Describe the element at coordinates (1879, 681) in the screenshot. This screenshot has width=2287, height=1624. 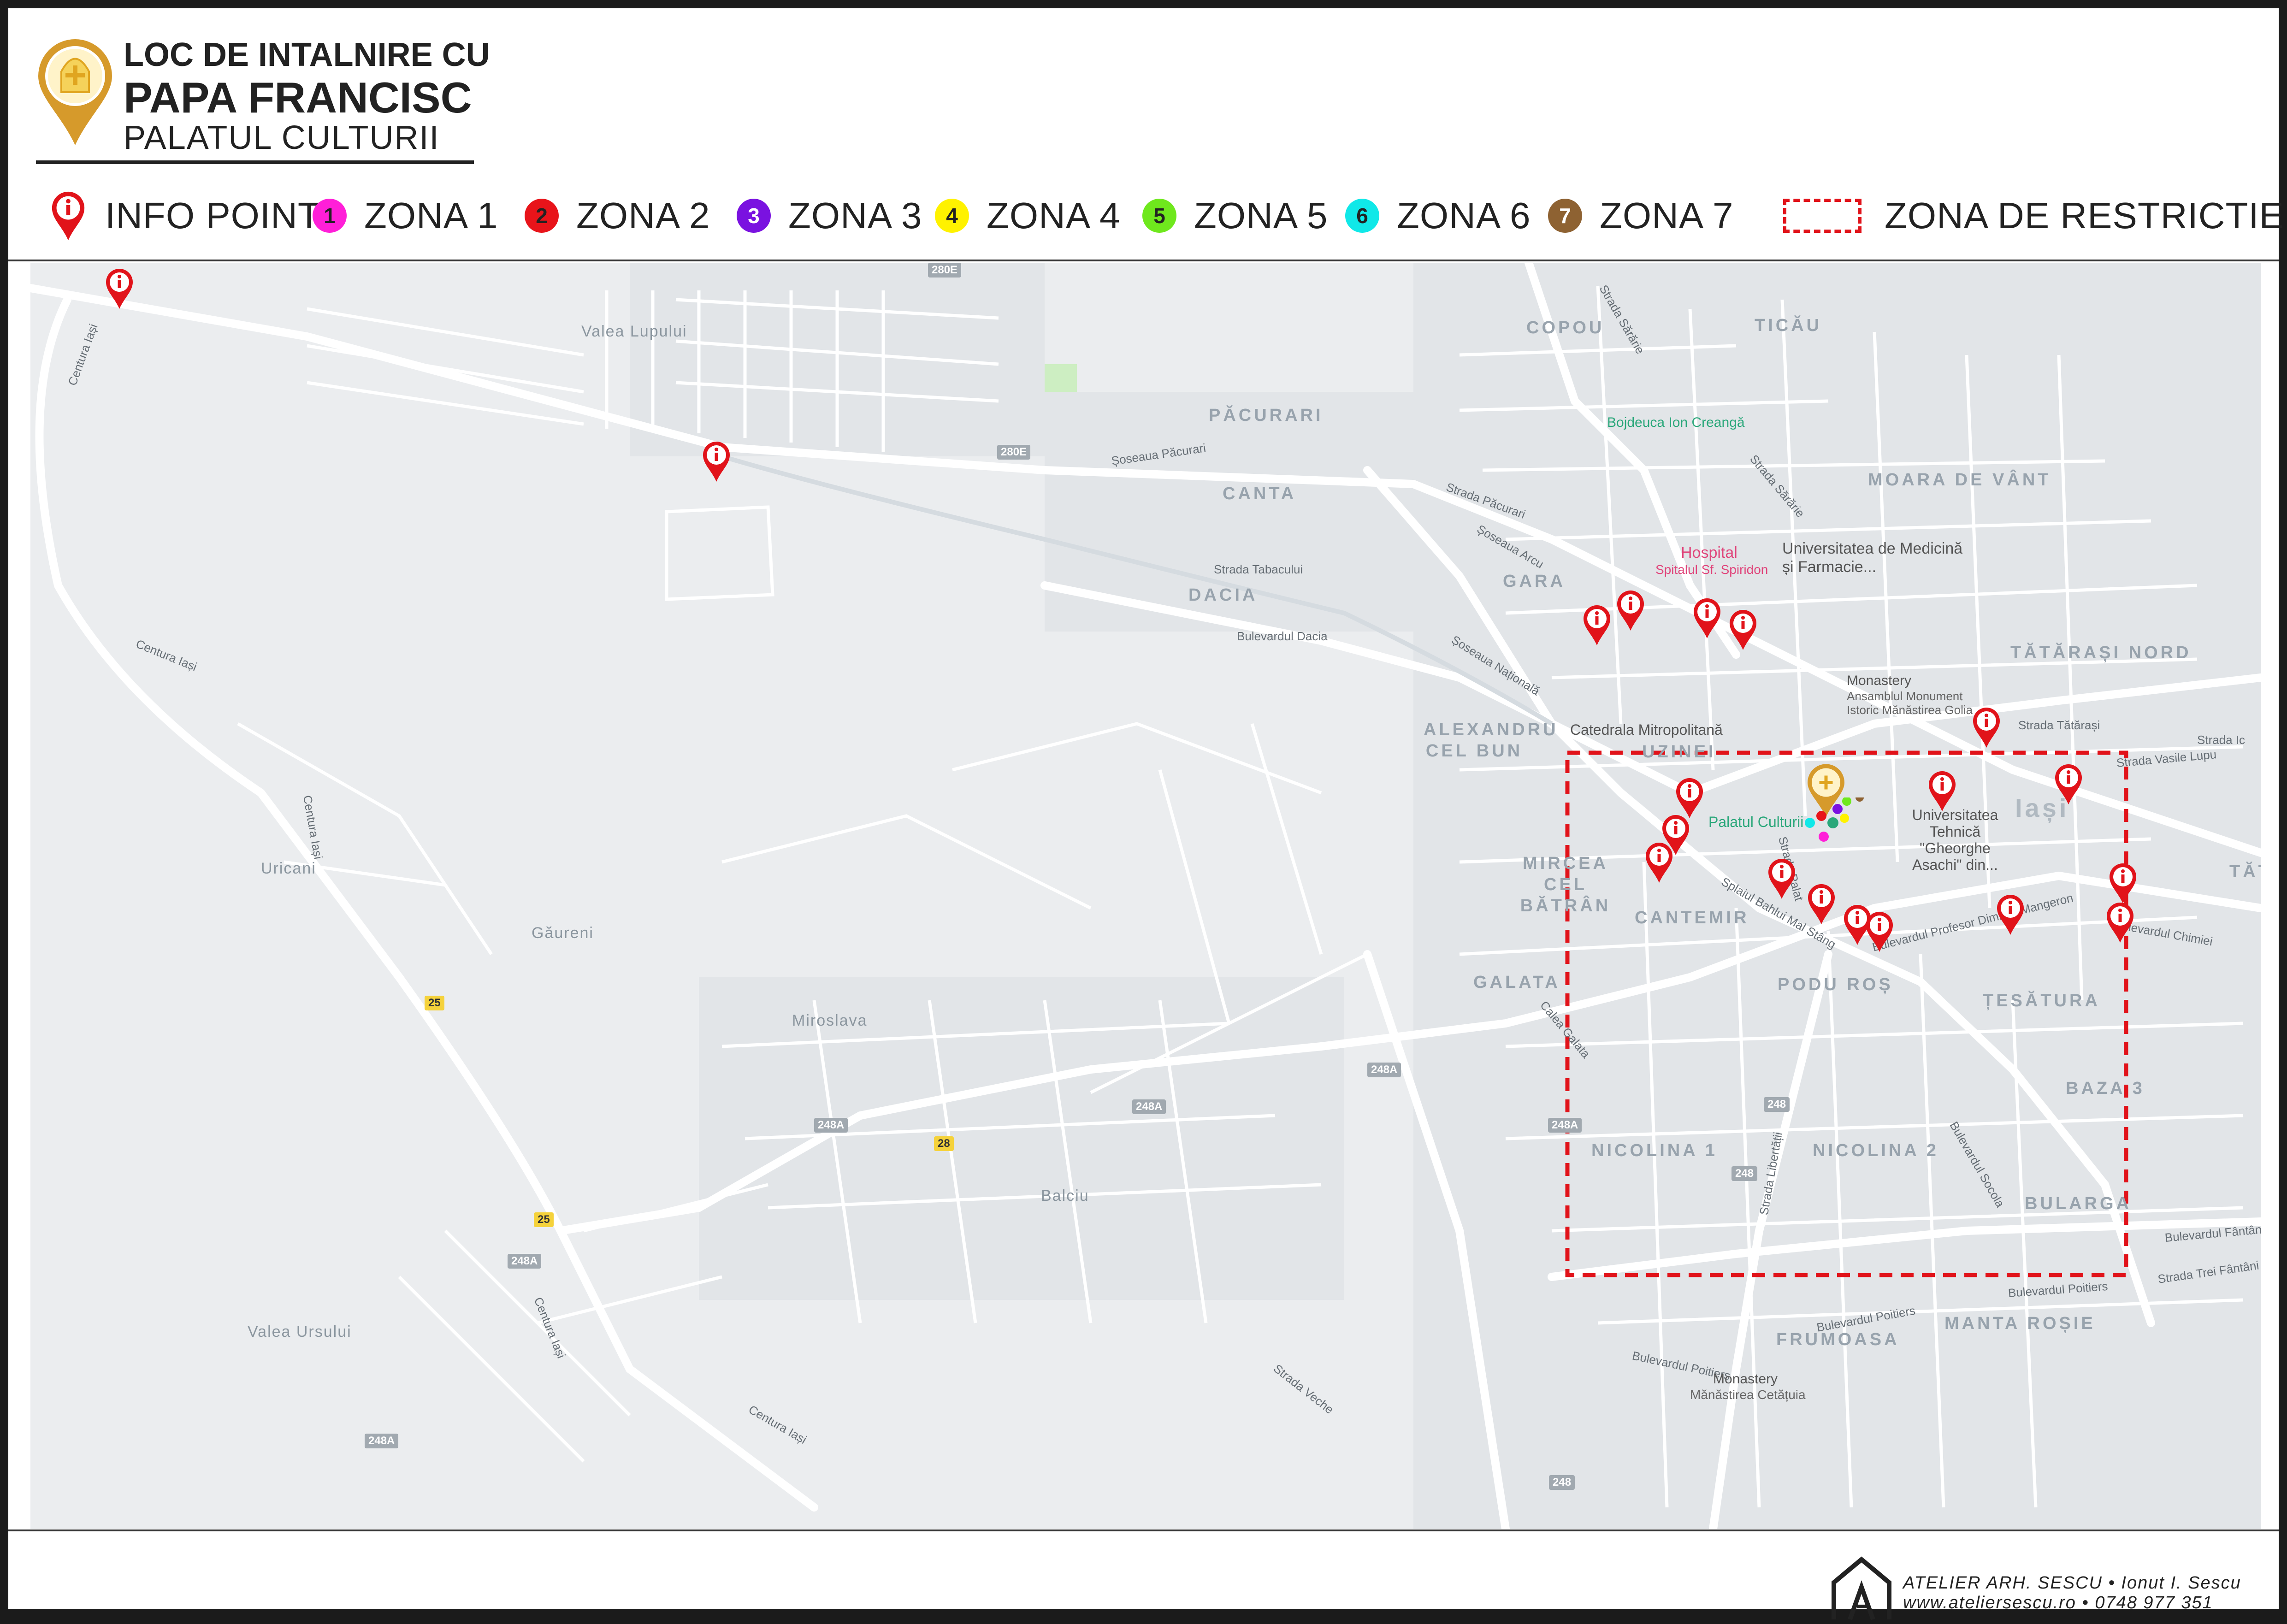
I see `poi-monastery: Monastery` at that location.